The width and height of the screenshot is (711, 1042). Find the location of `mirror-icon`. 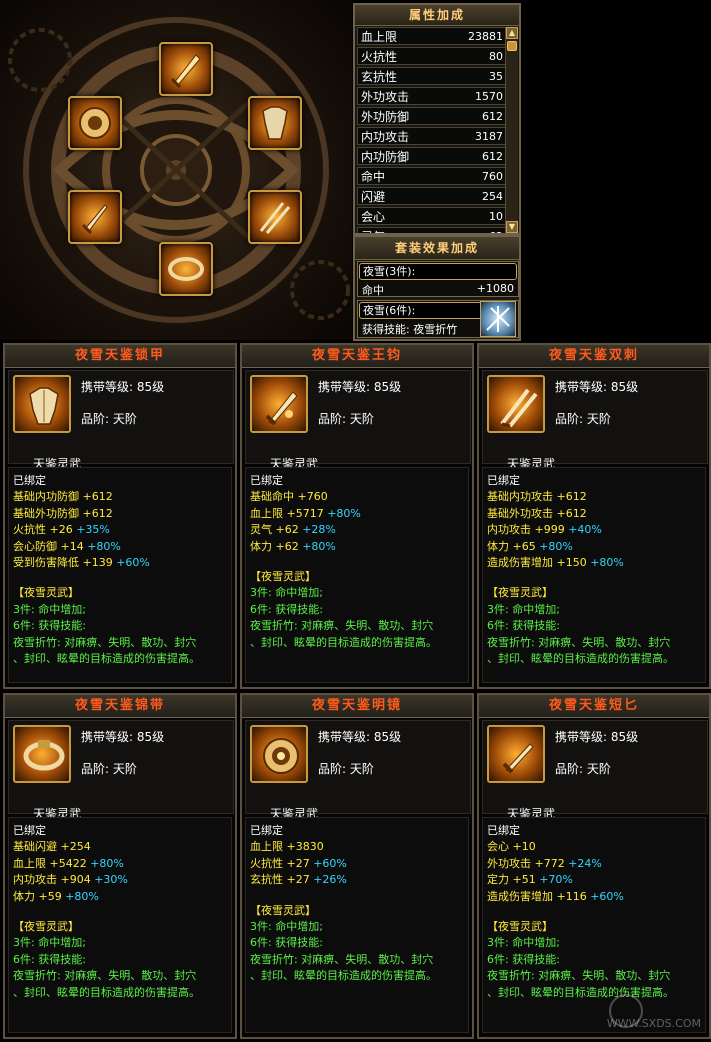

mirror-icon is located at coordinates (281, 756).